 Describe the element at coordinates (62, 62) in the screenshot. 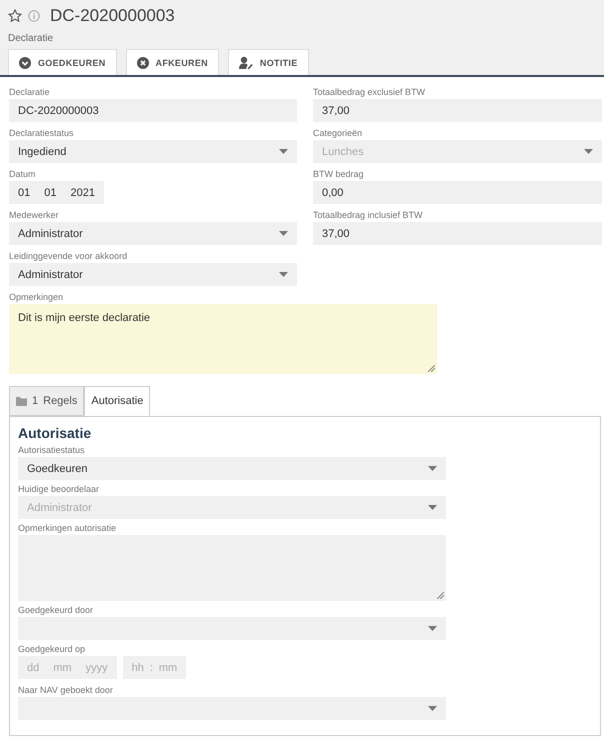

I see `approve-button: GOEDKEUREN` at that location.